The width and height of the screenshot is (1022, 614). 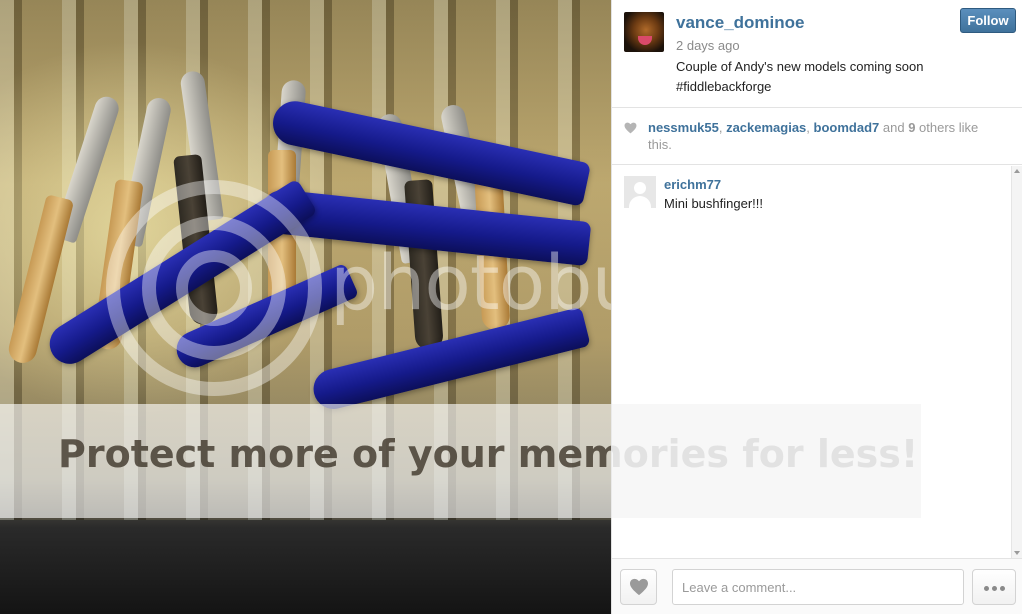 I want to click on likes-and: and, so click(x=894, y=127).